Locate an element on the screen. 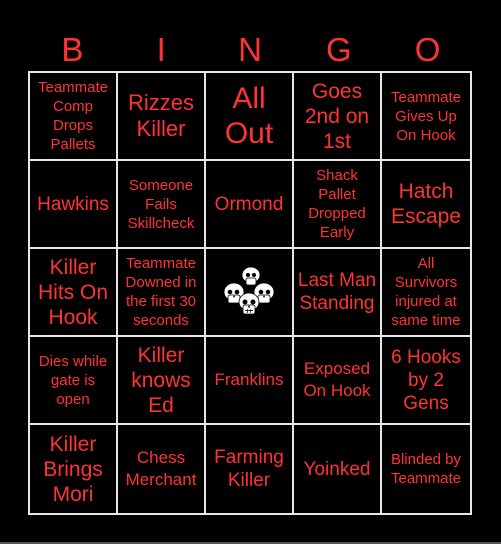 This screenshot has width=501, height=544. header-letter-g: G is located at coordinates (338, 49).